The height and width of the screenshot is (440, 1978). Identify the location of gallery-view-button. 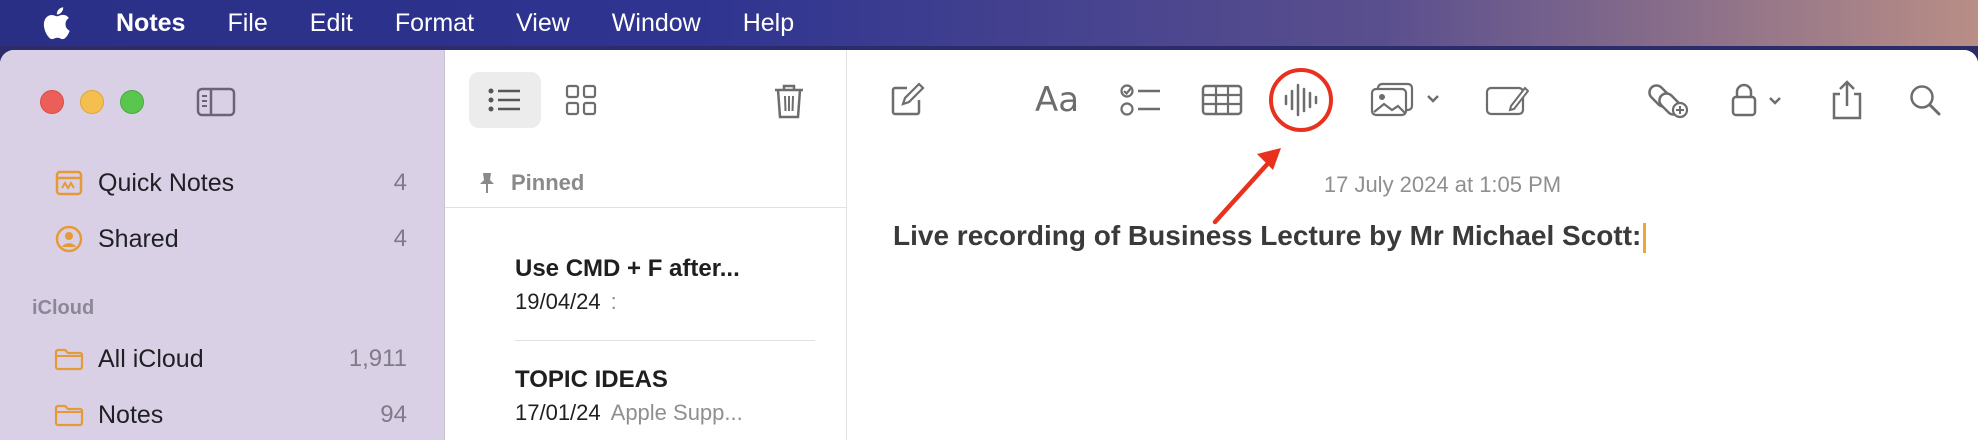
(581, 100).